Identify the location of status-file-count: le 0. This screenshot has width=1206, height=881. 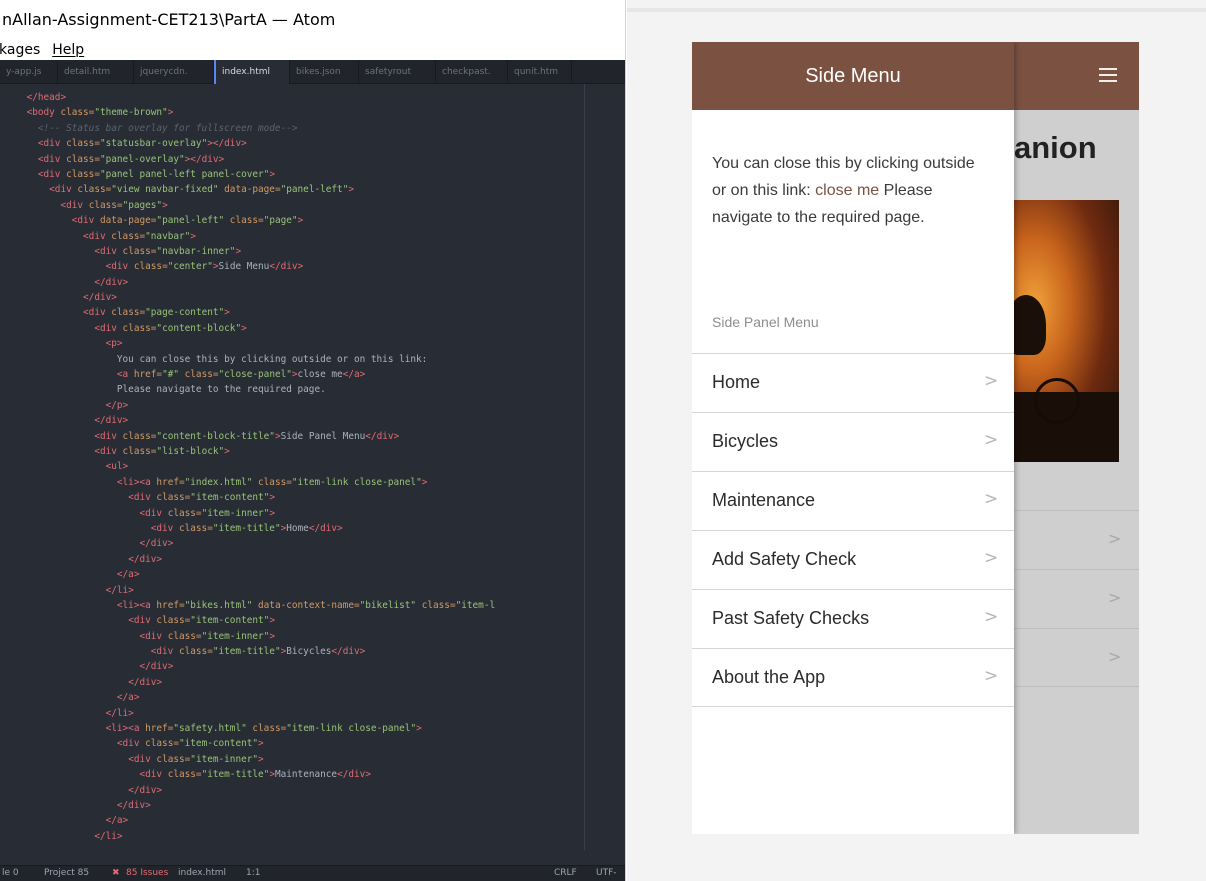
(10, 873).